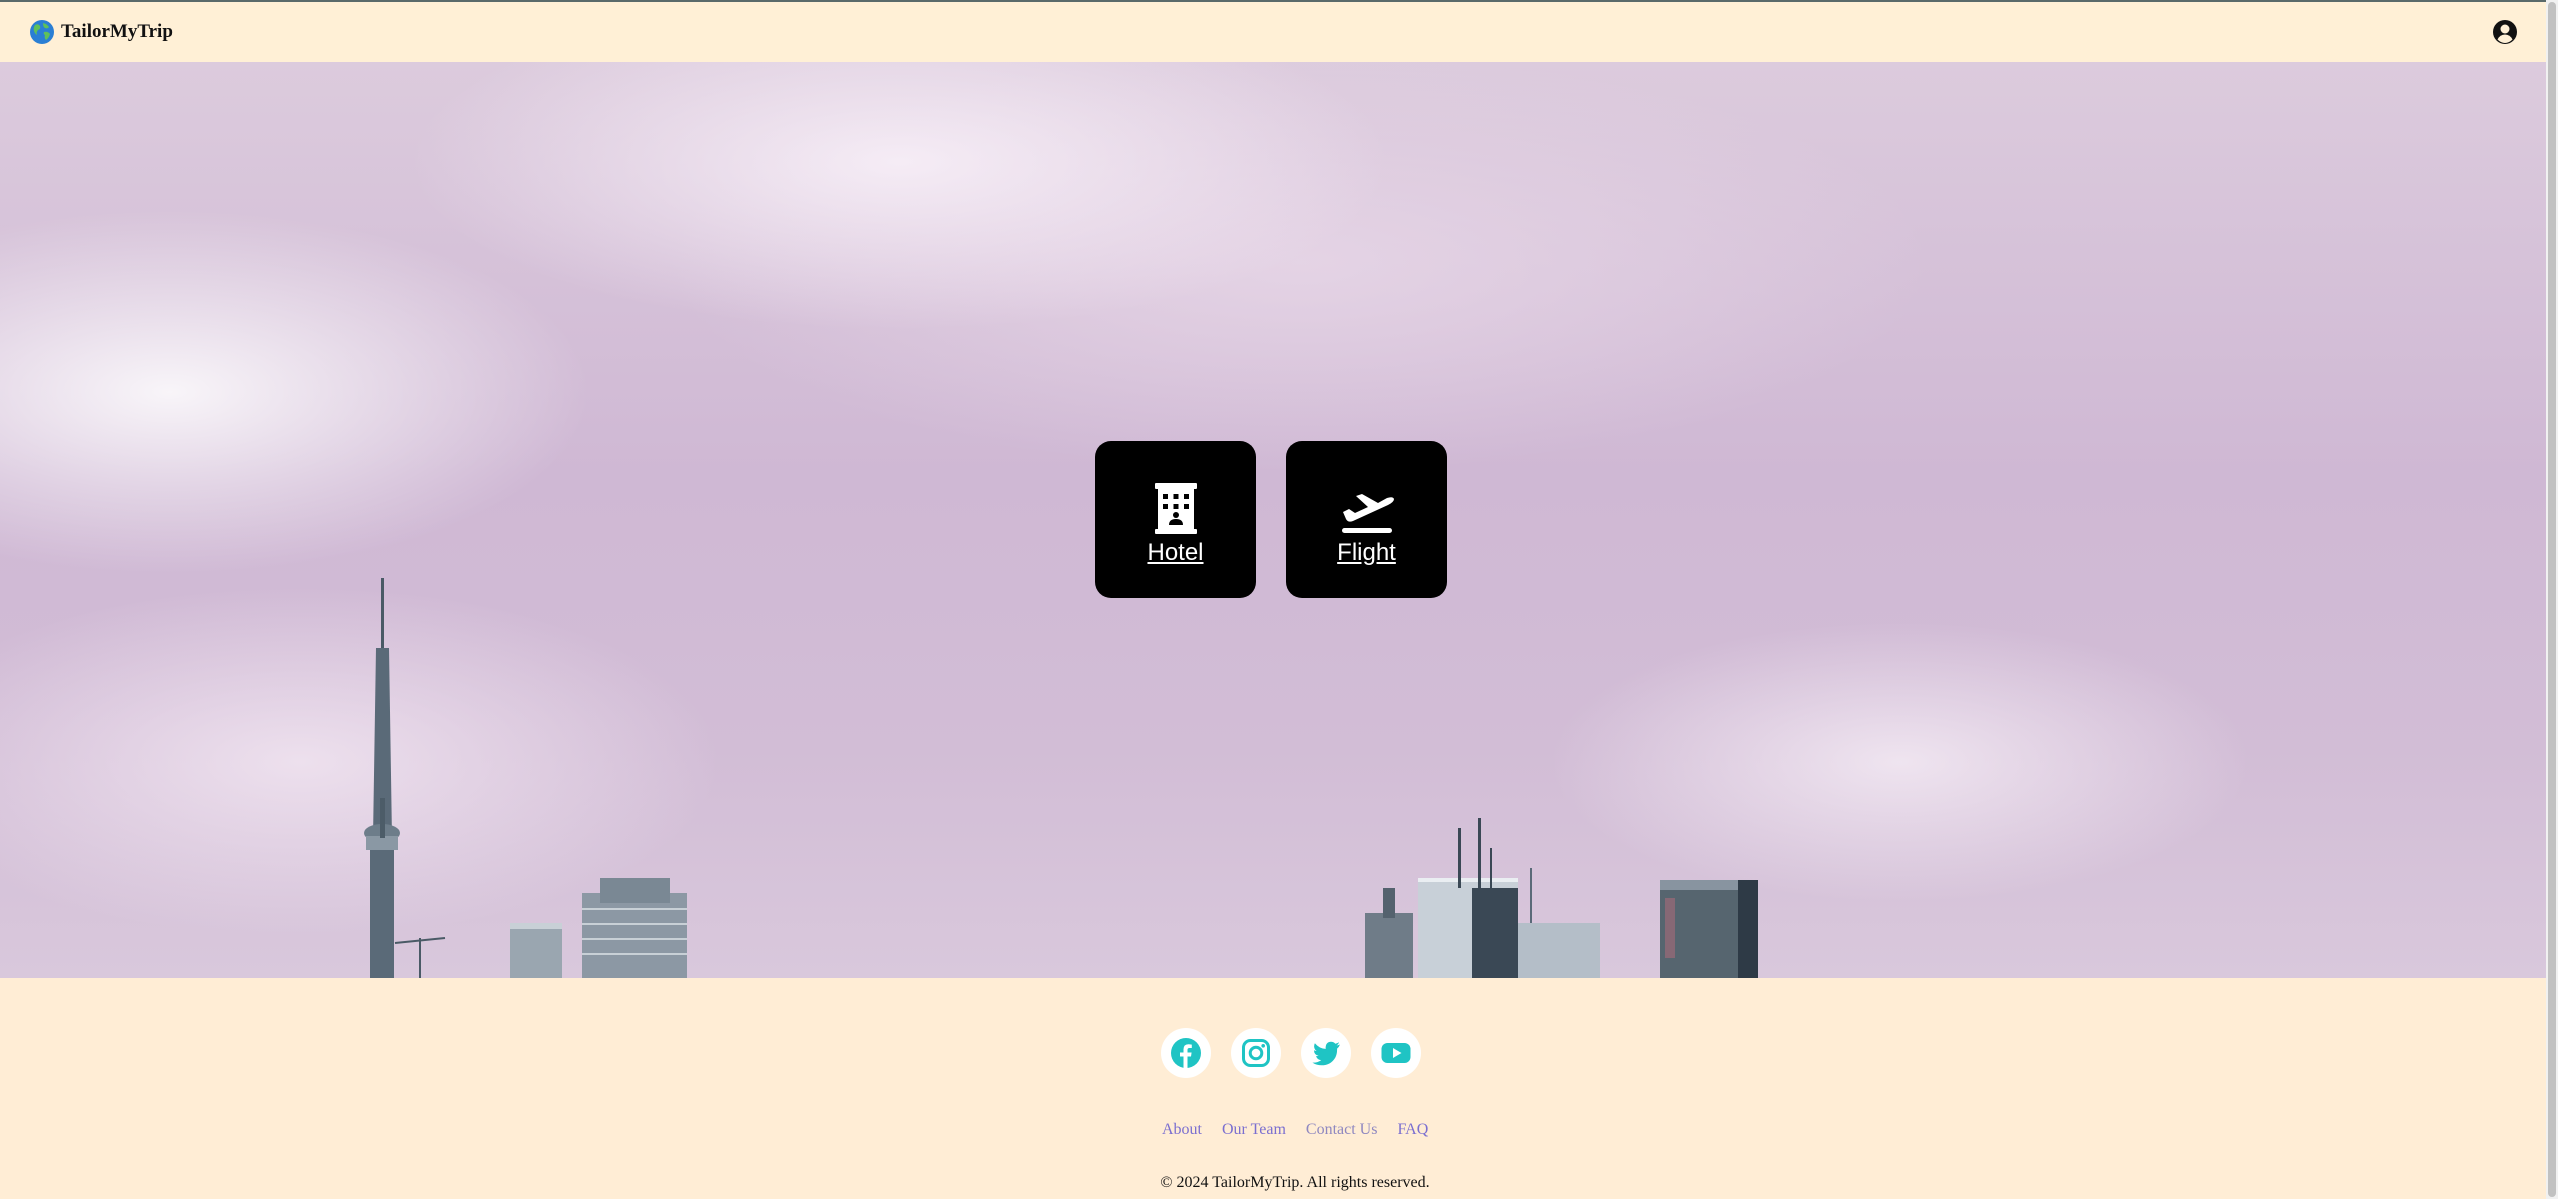  I want to click on user-circle-icon, so click(2505, 32).